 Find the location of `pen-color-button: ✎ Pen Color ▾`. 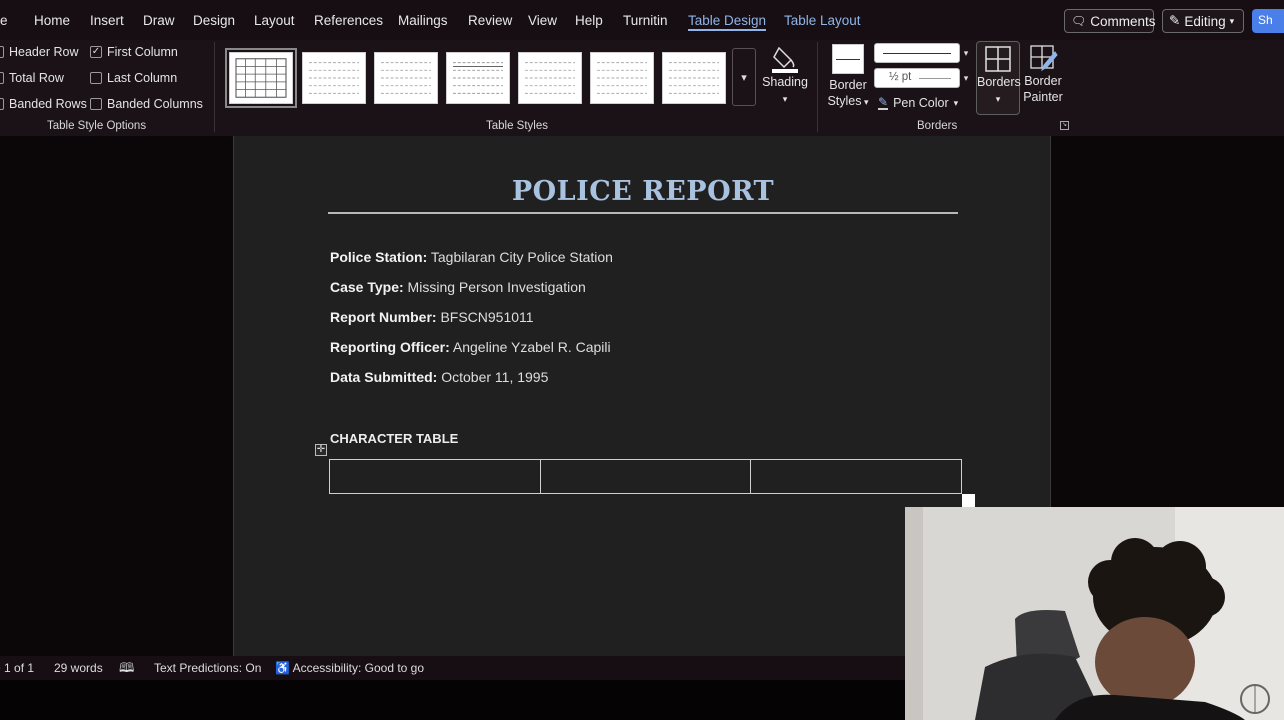

pen-color-button: ✎ Pen Color ▾ is located at coordinates (918, 103).